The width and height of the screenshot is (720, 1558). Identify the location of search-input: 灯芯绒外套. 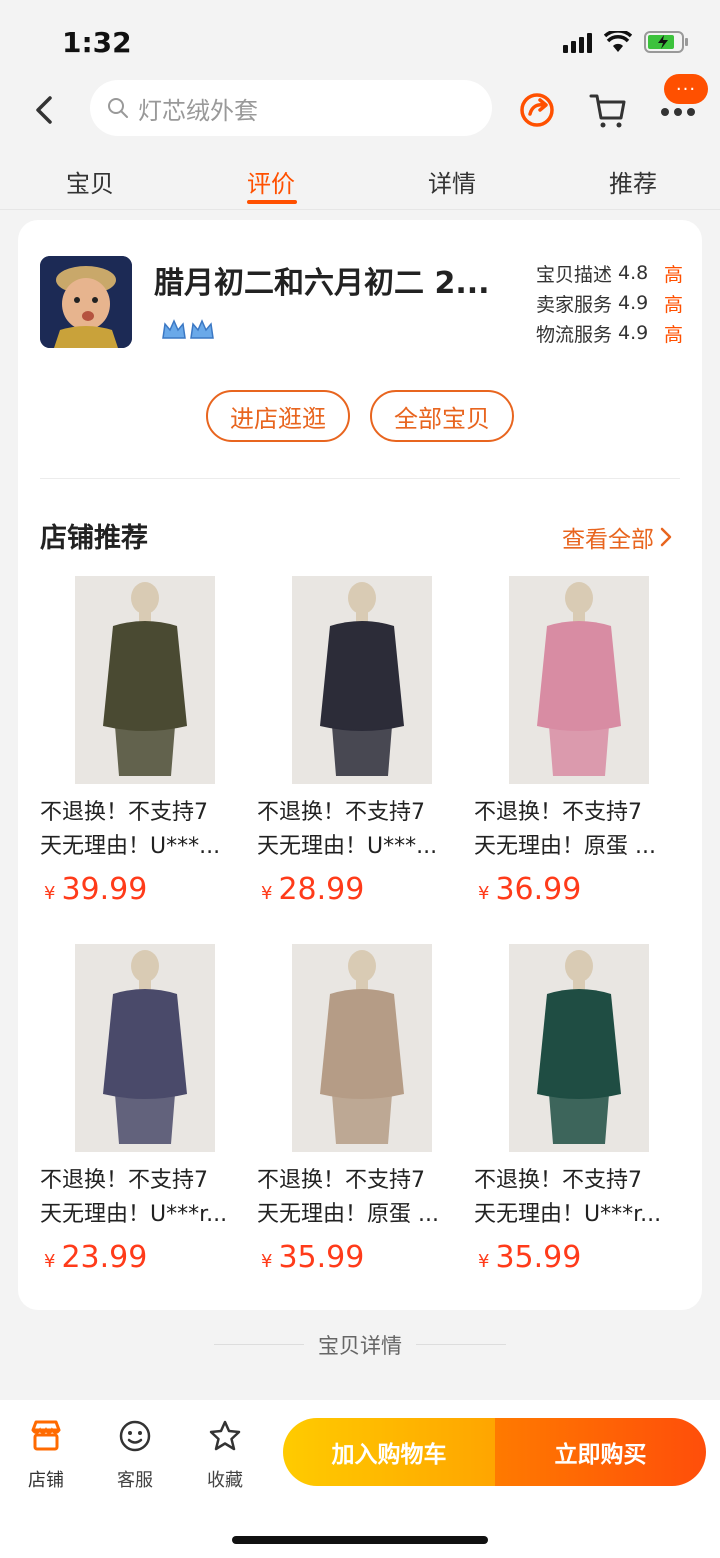
(291, 108).